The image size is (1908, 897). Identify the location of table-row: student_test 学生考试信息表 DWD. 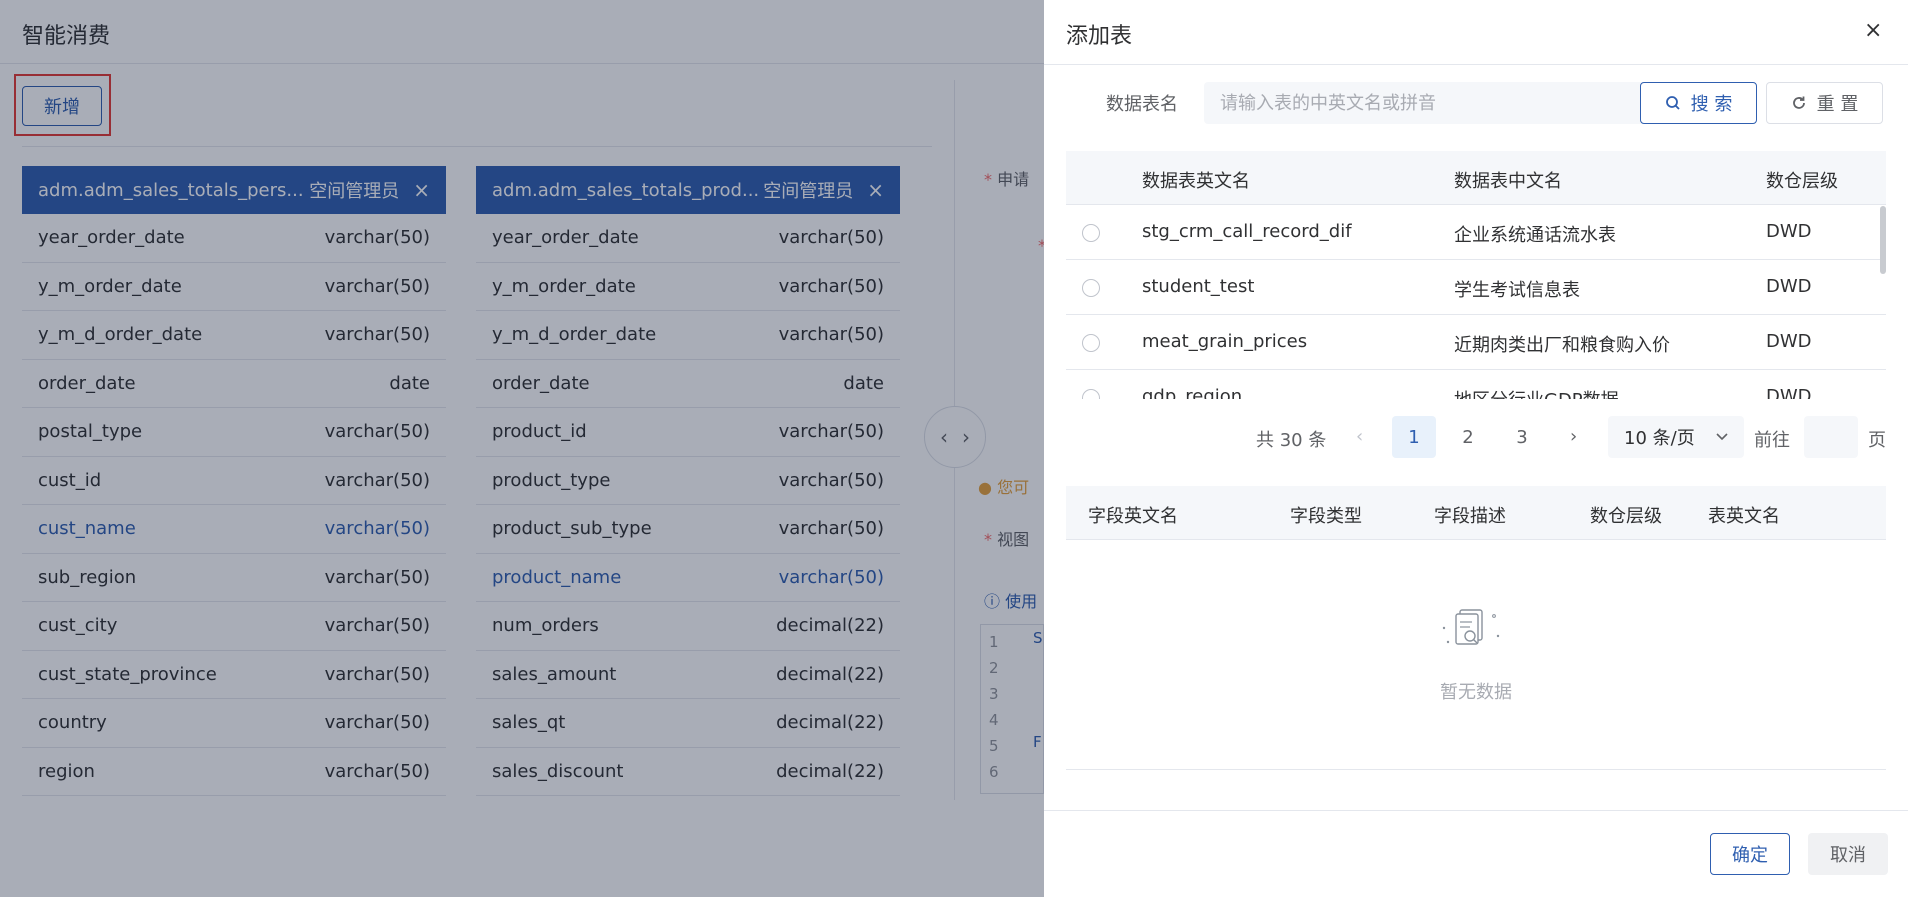
(1476, 287).